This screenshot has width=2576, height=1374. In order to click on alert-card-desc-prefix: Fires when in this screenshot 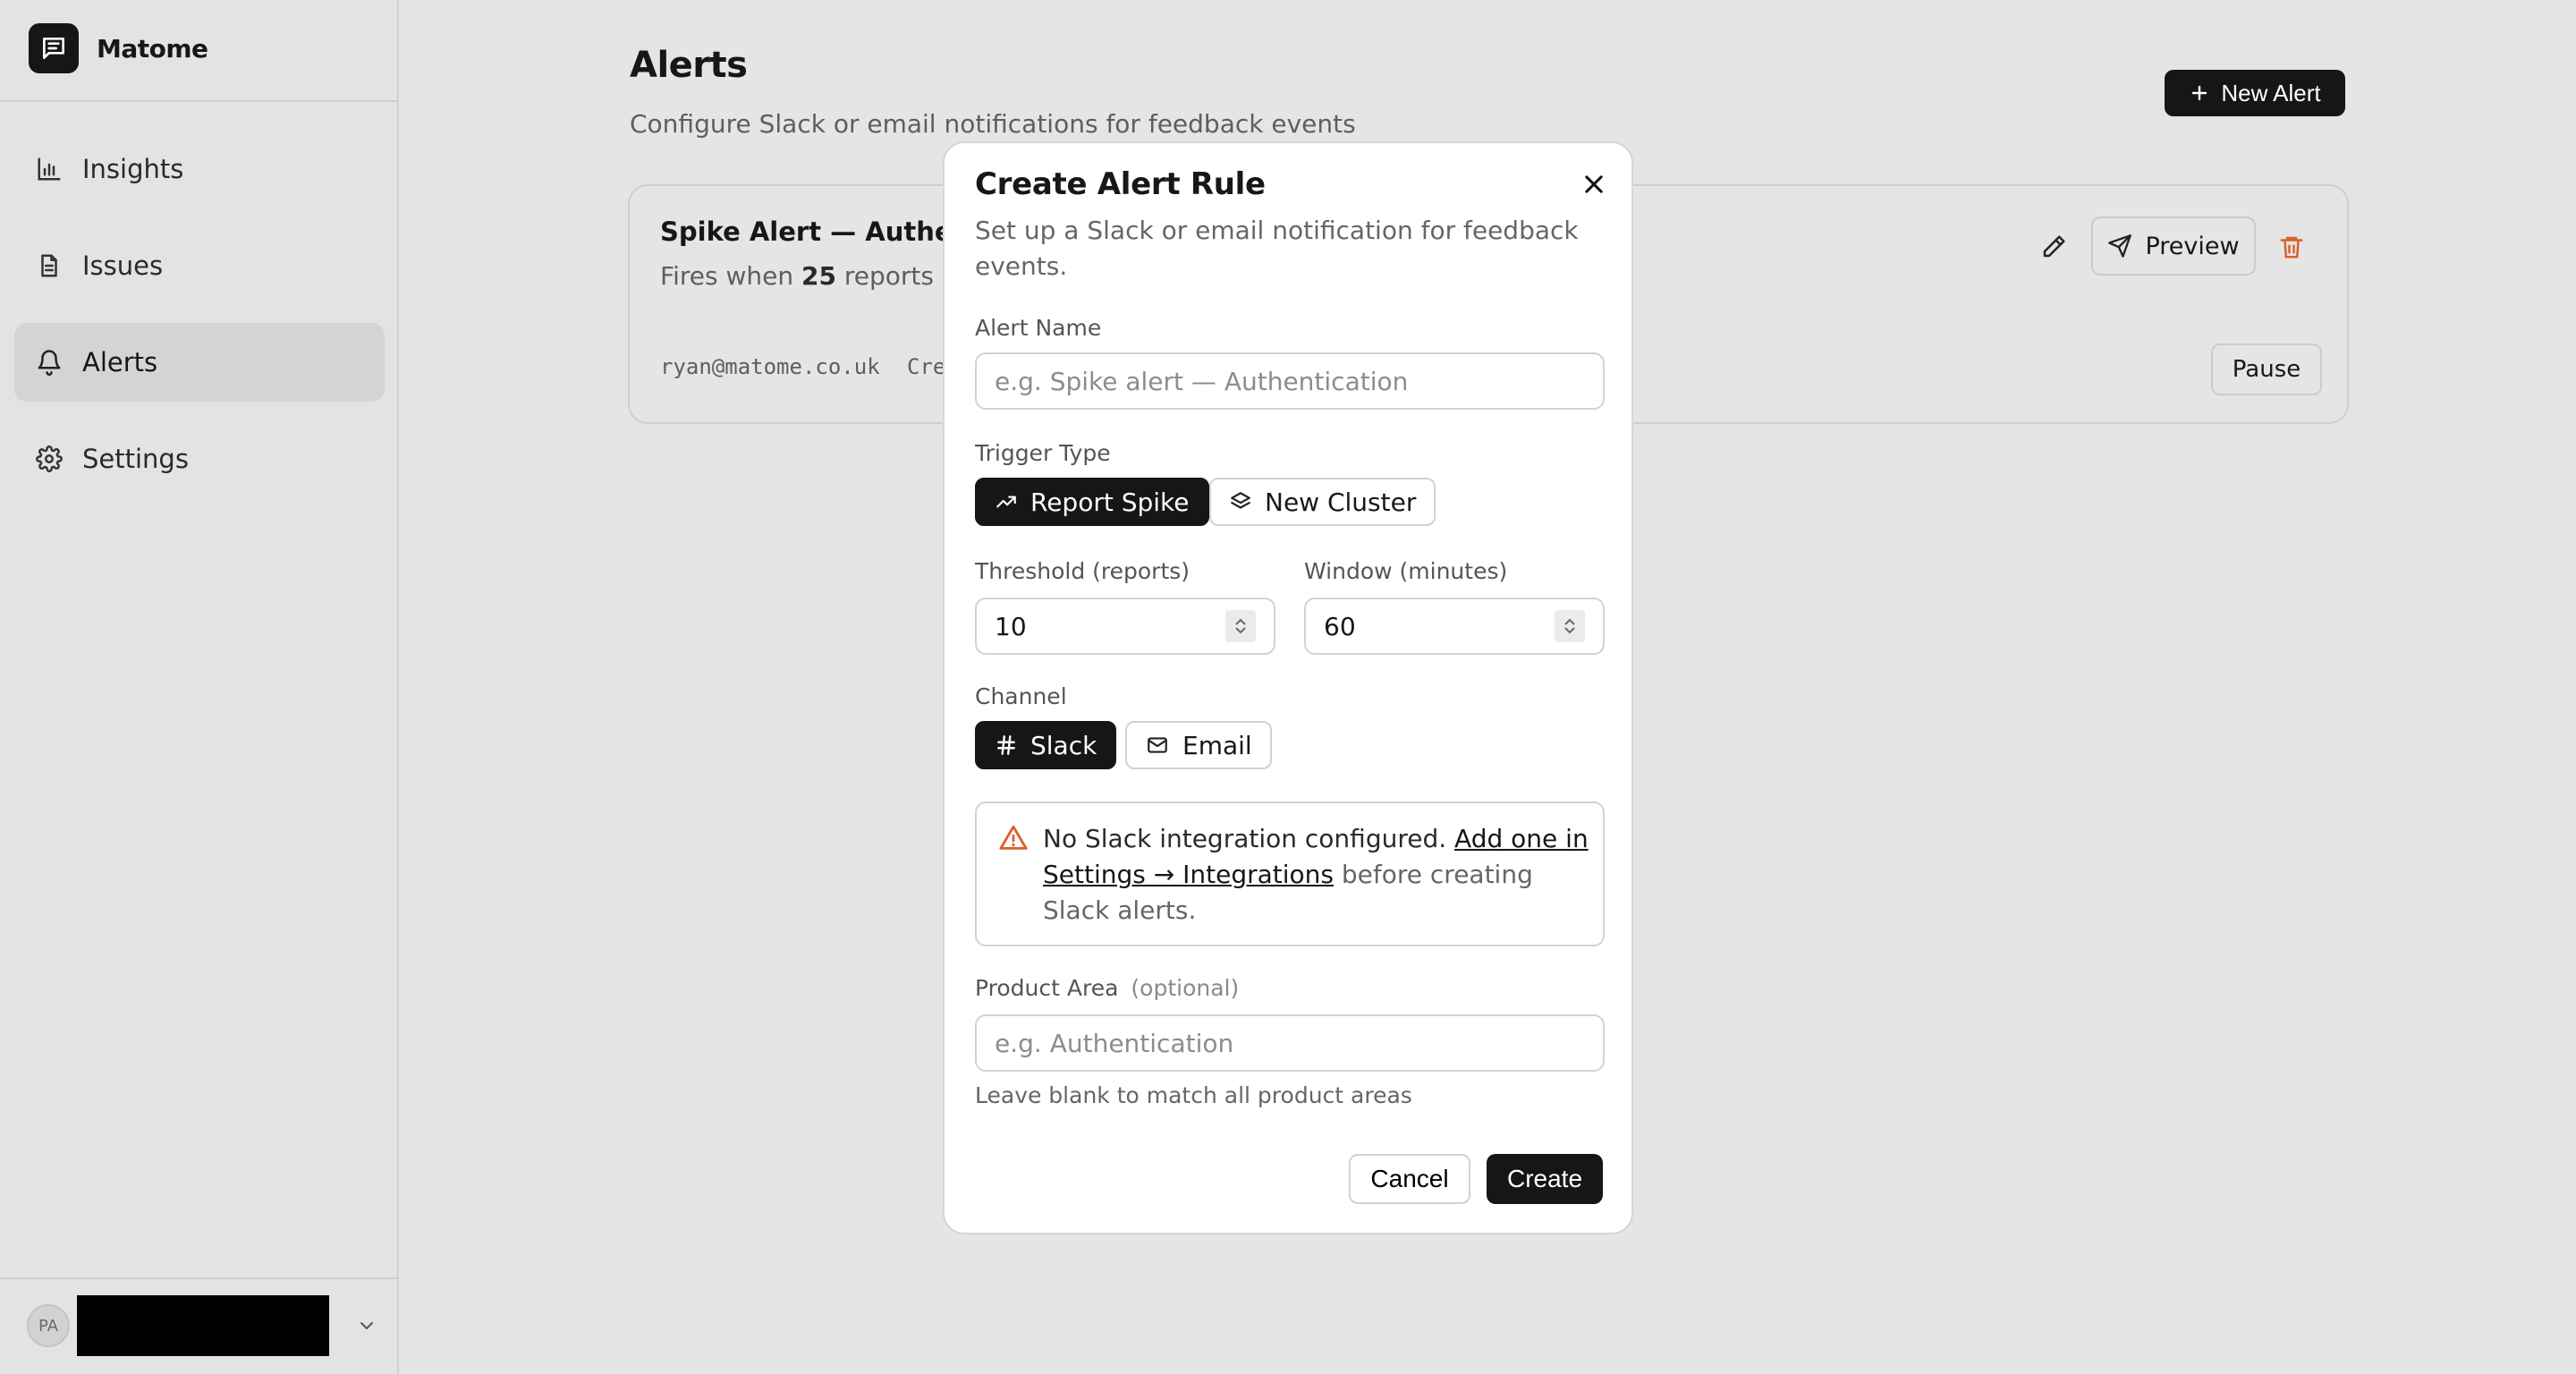, I will do `click(730, 276)`.